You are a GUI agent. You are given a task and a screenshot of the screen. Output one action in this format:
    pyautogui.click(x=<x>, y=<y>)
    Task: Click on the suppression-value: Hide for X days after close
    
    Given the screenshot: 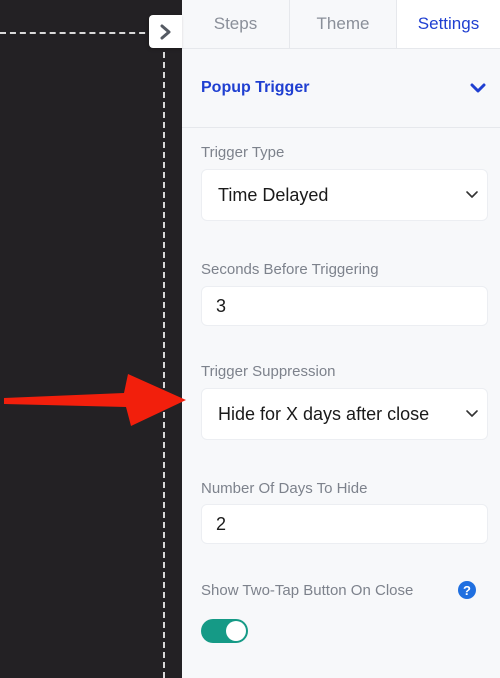 What is the action you would take?
    pyautogui.click(x=324, y=413)
    